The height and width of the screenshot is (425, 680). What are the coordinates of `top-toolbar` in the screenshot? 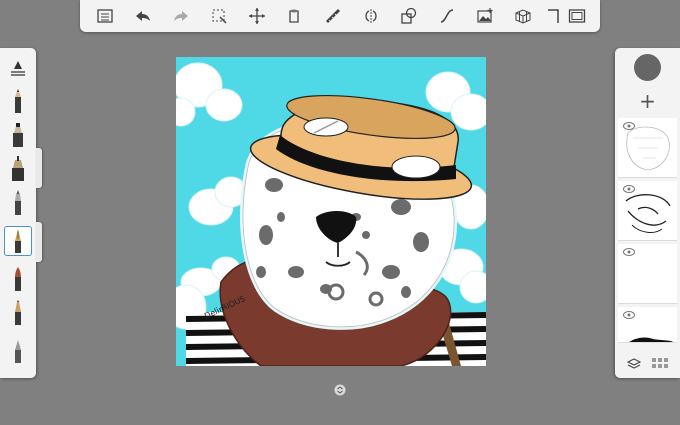 It's located at (340, 16).